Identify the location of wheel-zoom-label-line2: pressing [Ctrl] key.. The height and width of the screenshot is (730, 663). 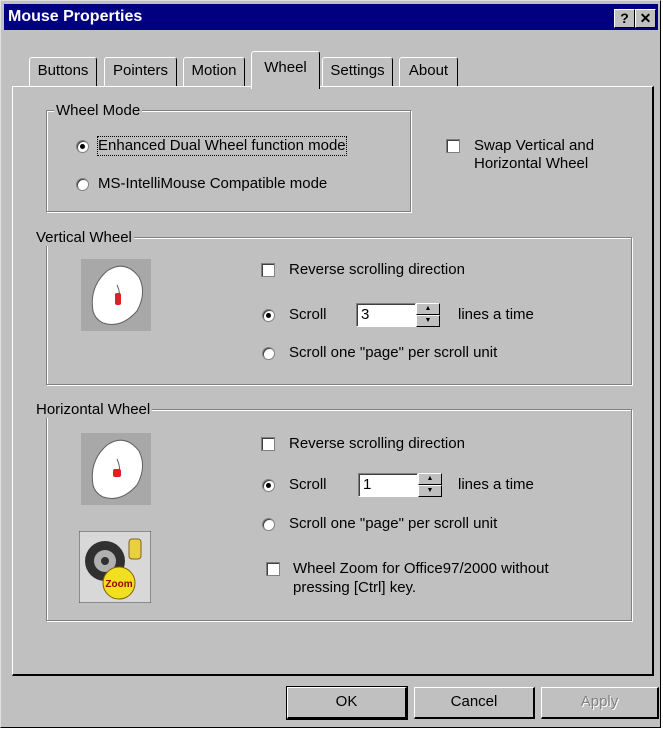
(354, 588).